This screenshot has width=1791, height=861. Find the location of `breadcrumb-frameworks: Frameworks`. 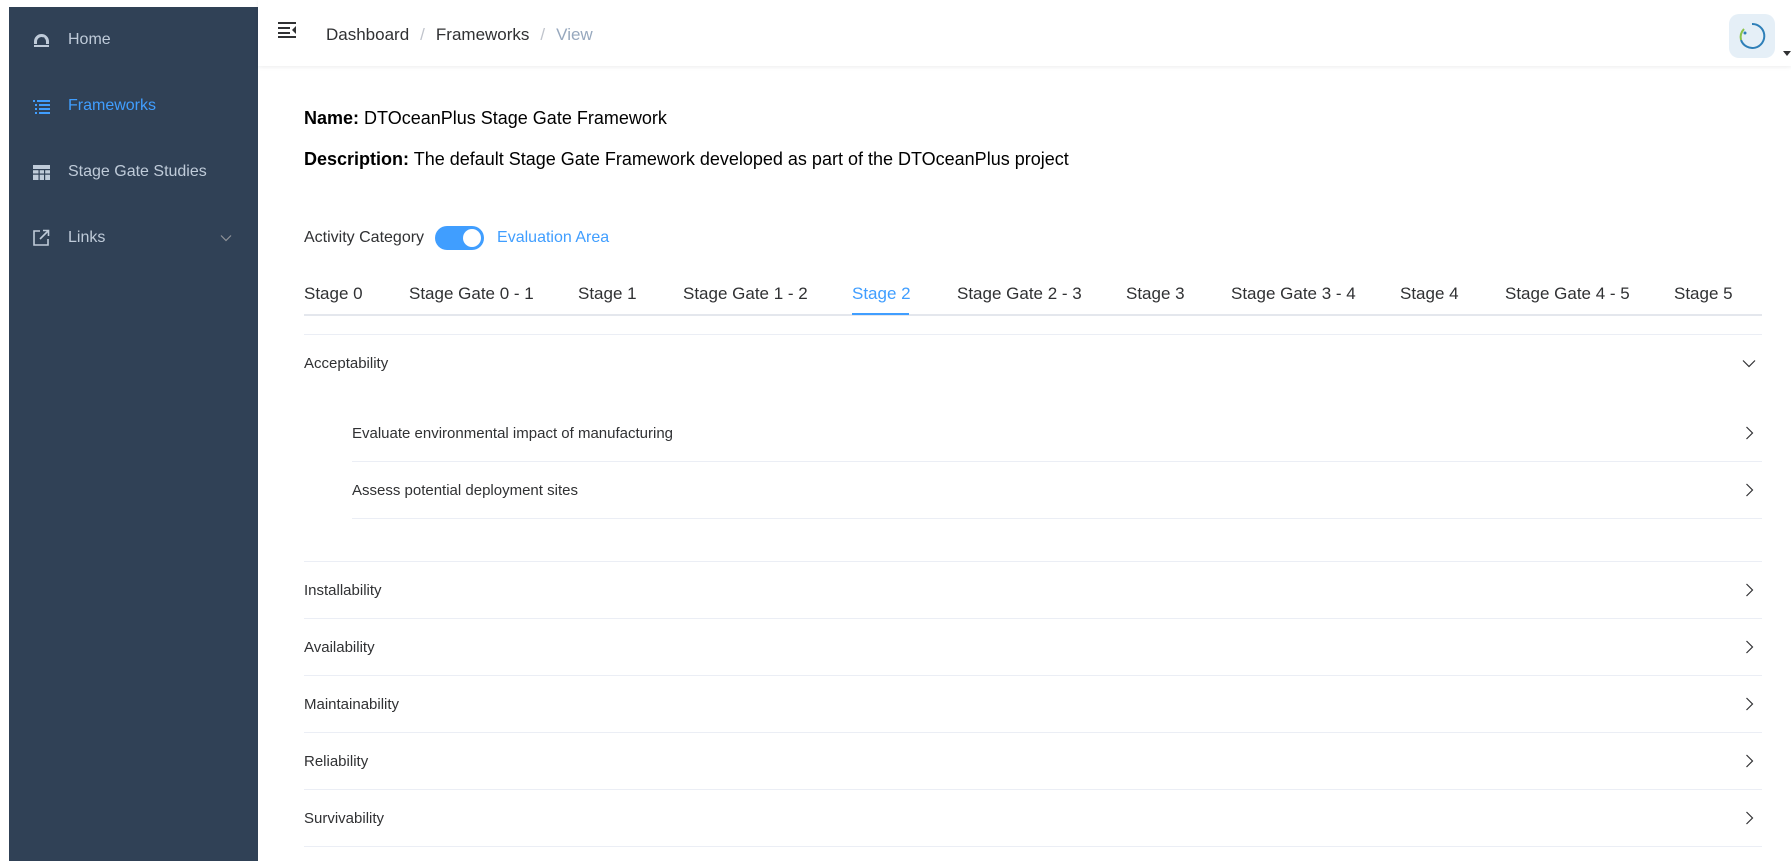

breadcrumb-frameworks: Frameworks is located at coordinates (483, 35).